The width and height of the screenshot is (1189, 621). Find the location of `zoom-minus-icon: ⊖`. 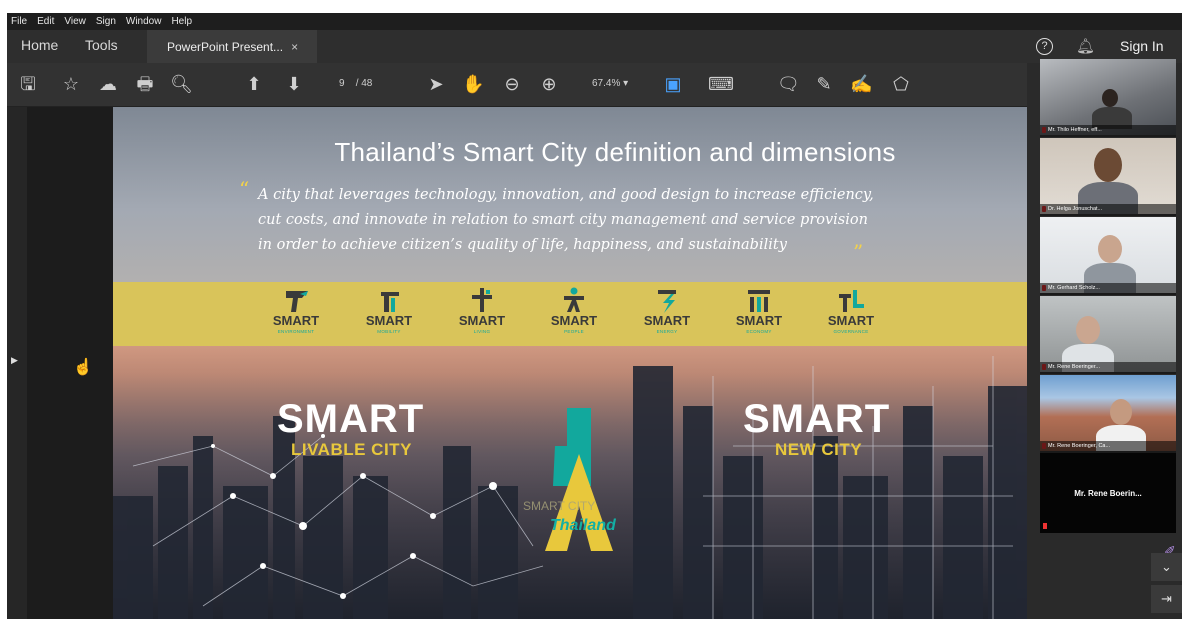

zoom-minus-icon: ⊖ is located at coordinates (512, 84).